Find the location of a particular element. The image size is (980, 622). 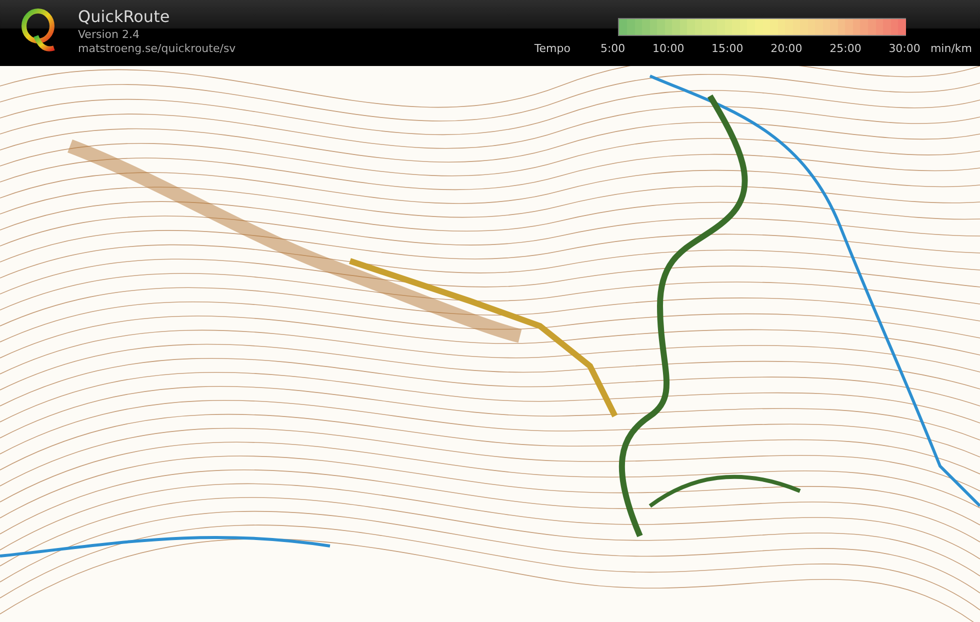

scale-label: 20:00 is located at coordinates (786, 49).